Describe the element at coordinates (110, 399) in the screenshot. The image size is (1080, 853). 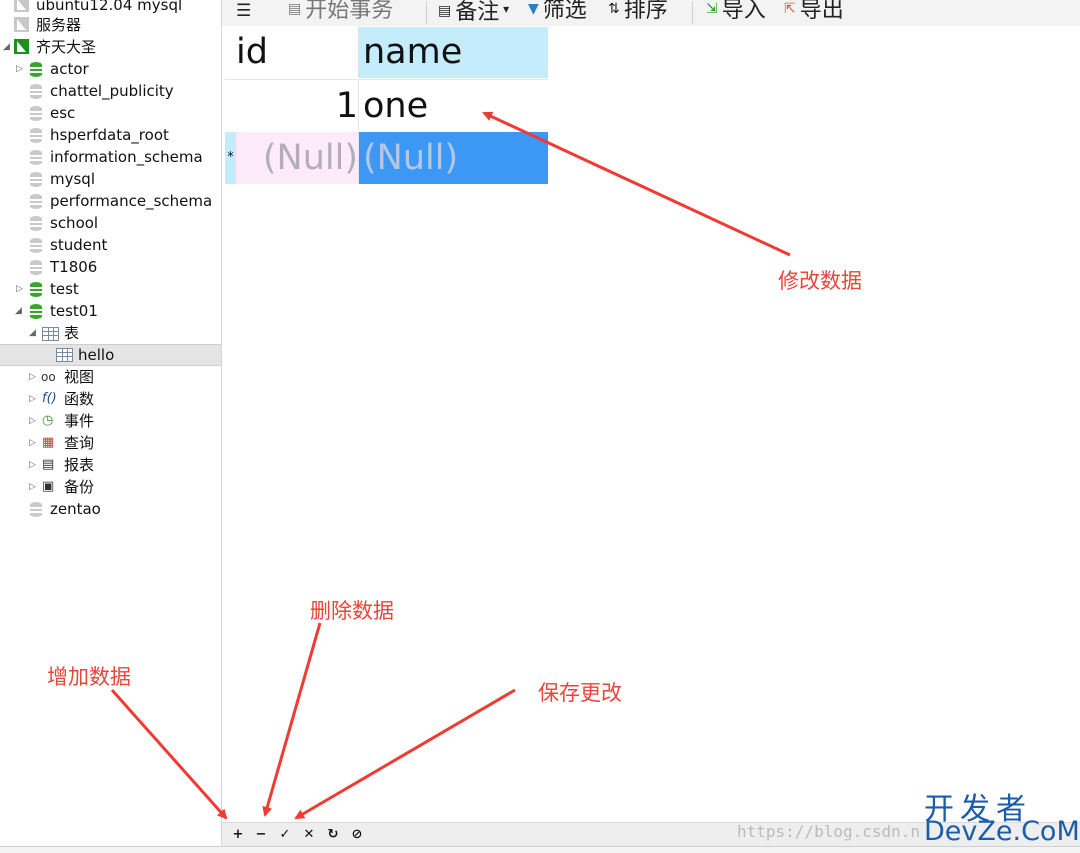
I see `tree-item-functions: ▷ f() 函数` at that location.